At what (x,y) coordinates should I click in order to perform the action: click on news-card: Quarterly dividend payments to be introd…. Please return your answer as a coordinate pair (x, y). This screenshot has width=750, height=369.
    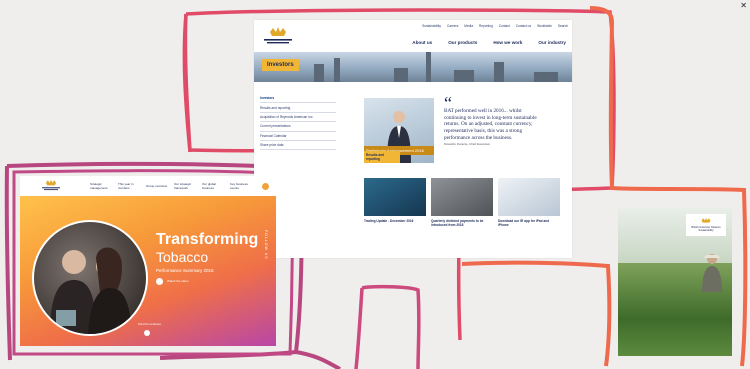
    Looking at the image, I should click on (462, 202).